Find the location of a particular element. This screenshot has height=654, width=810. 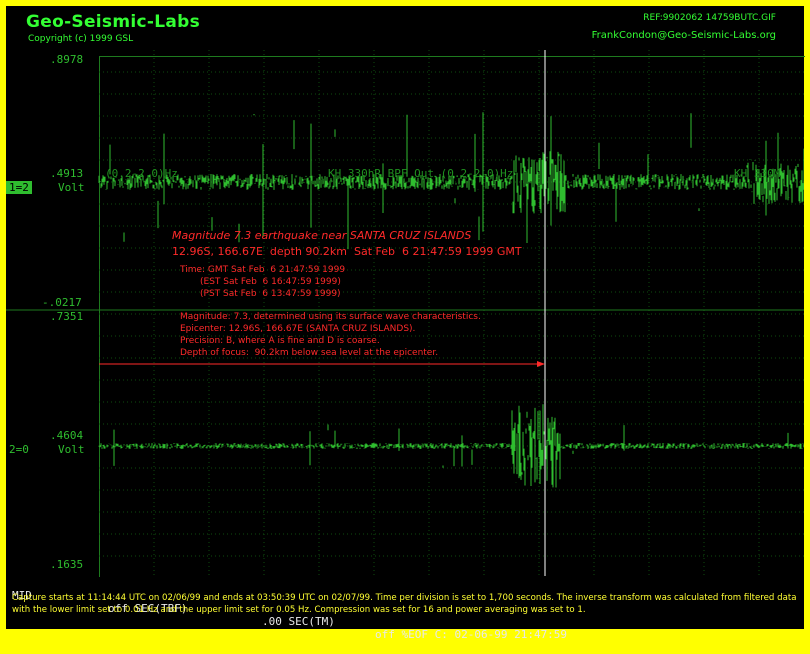

ch1-scale-top: .8978 is located at coordinates (67, 59).